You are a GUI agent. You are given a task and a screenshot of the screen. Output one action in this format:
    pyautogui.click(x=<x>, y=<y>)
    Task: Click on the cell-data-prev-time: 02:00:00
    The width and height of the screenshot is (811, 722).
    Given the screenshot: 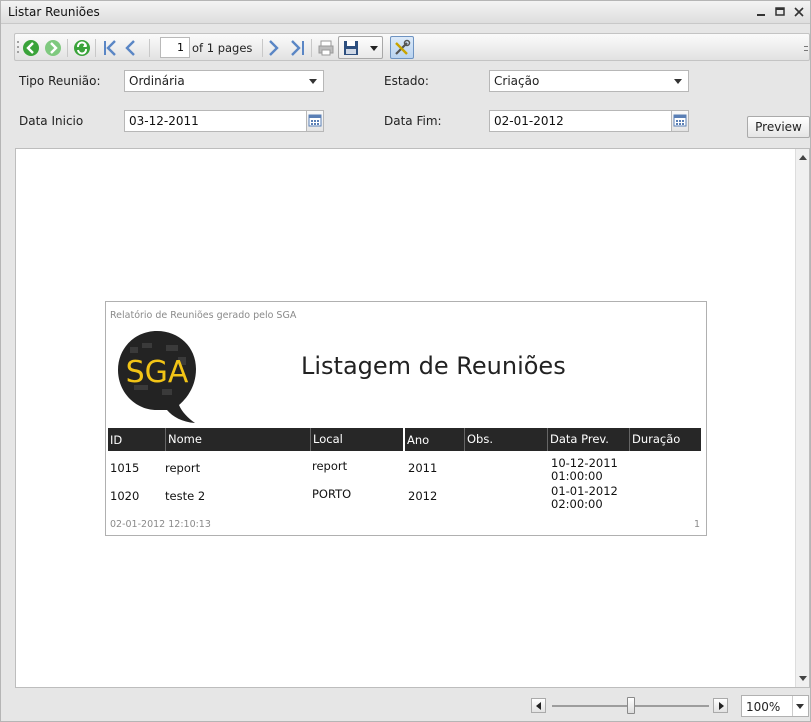 What is the action you would take?
    pyautogui.click(x=577, y=504)
    